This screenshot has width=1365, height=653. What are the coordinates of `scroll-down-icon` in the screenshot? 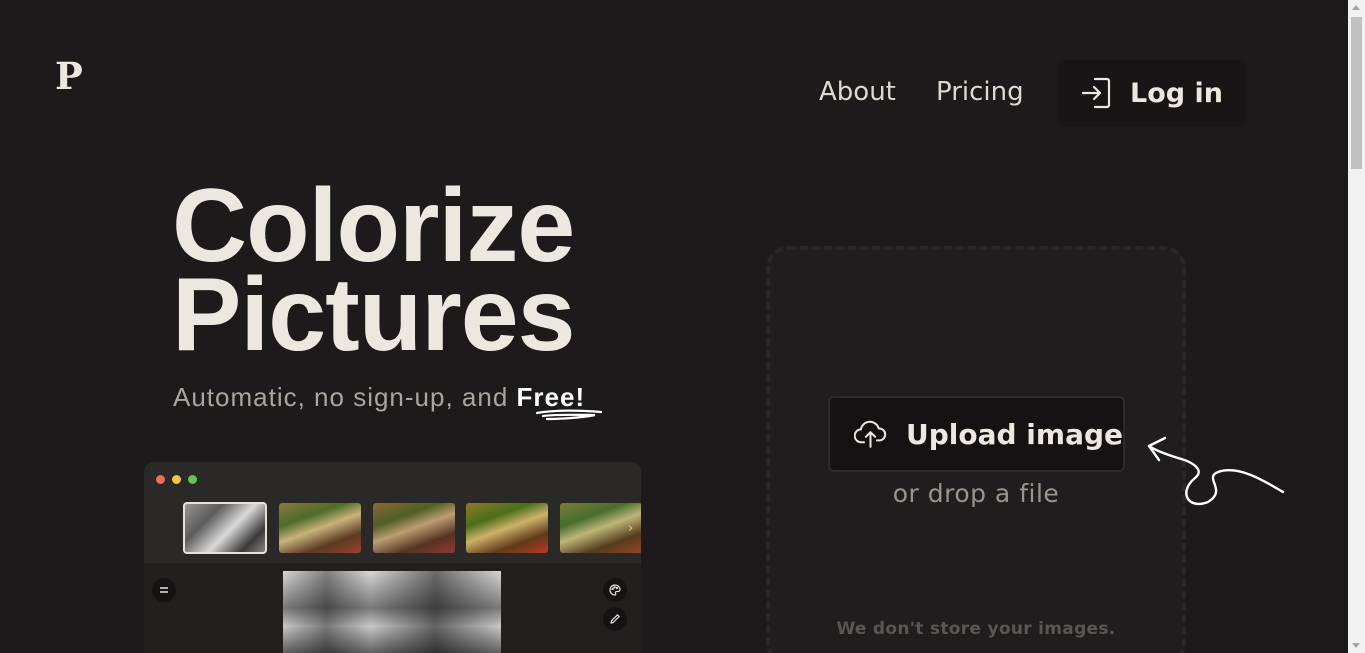 It's located at (1356, 645).